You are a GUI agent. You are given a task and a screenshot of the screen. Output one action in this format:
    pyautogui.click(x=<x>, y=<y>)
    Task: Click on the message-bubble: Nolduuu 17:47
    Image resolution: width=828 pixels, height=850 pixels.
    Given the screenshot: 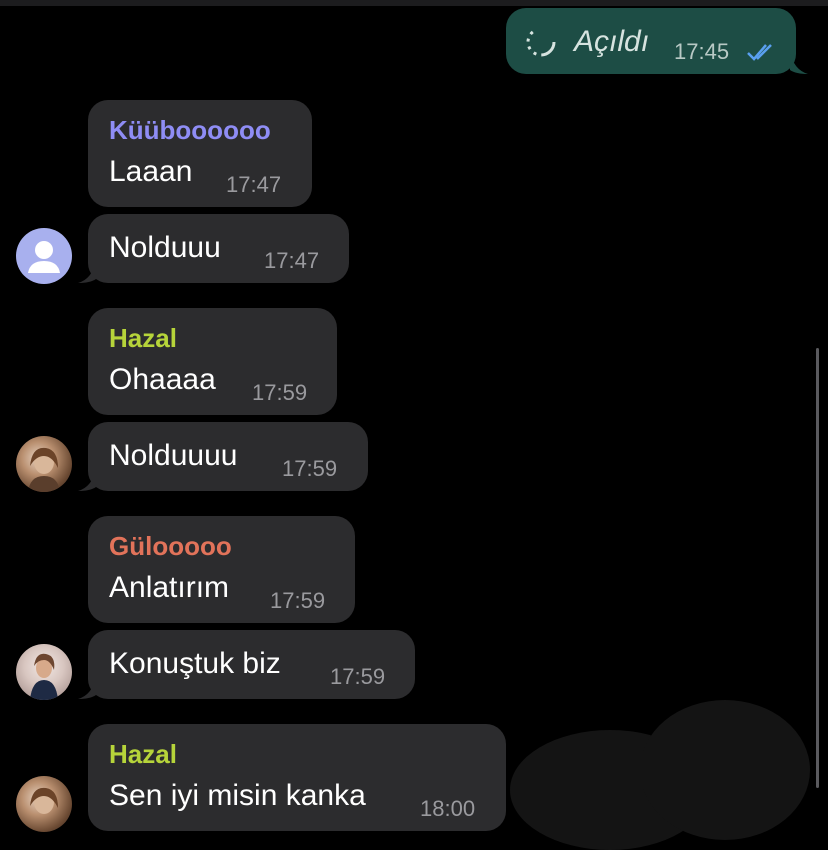 What is the action you would take?
    pyautogui.click(x=218, y=248)
    